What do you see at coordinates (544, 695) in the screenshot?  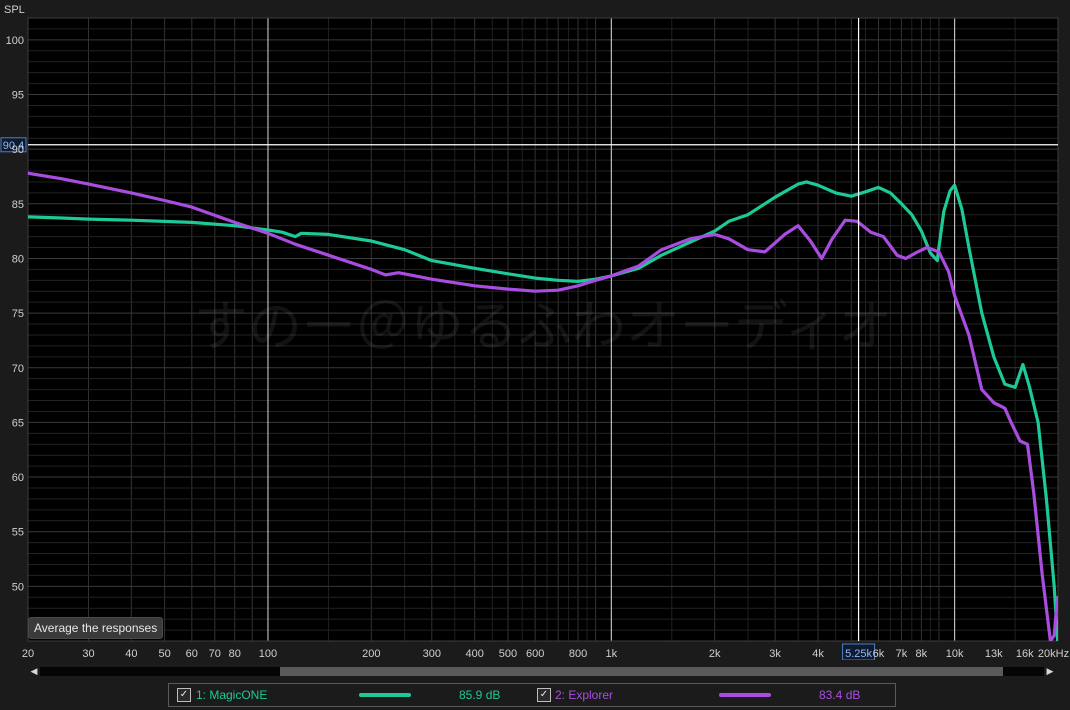 I see `explorer-checkbox: ✓` at bounding box center [544, 695].